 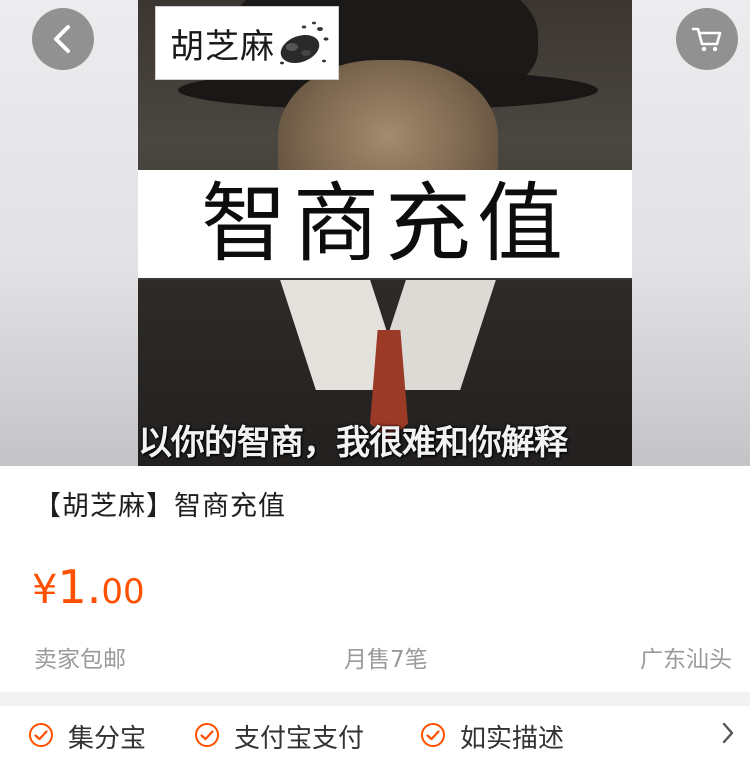 I want to click on back-button, so click(x=63, y=39).